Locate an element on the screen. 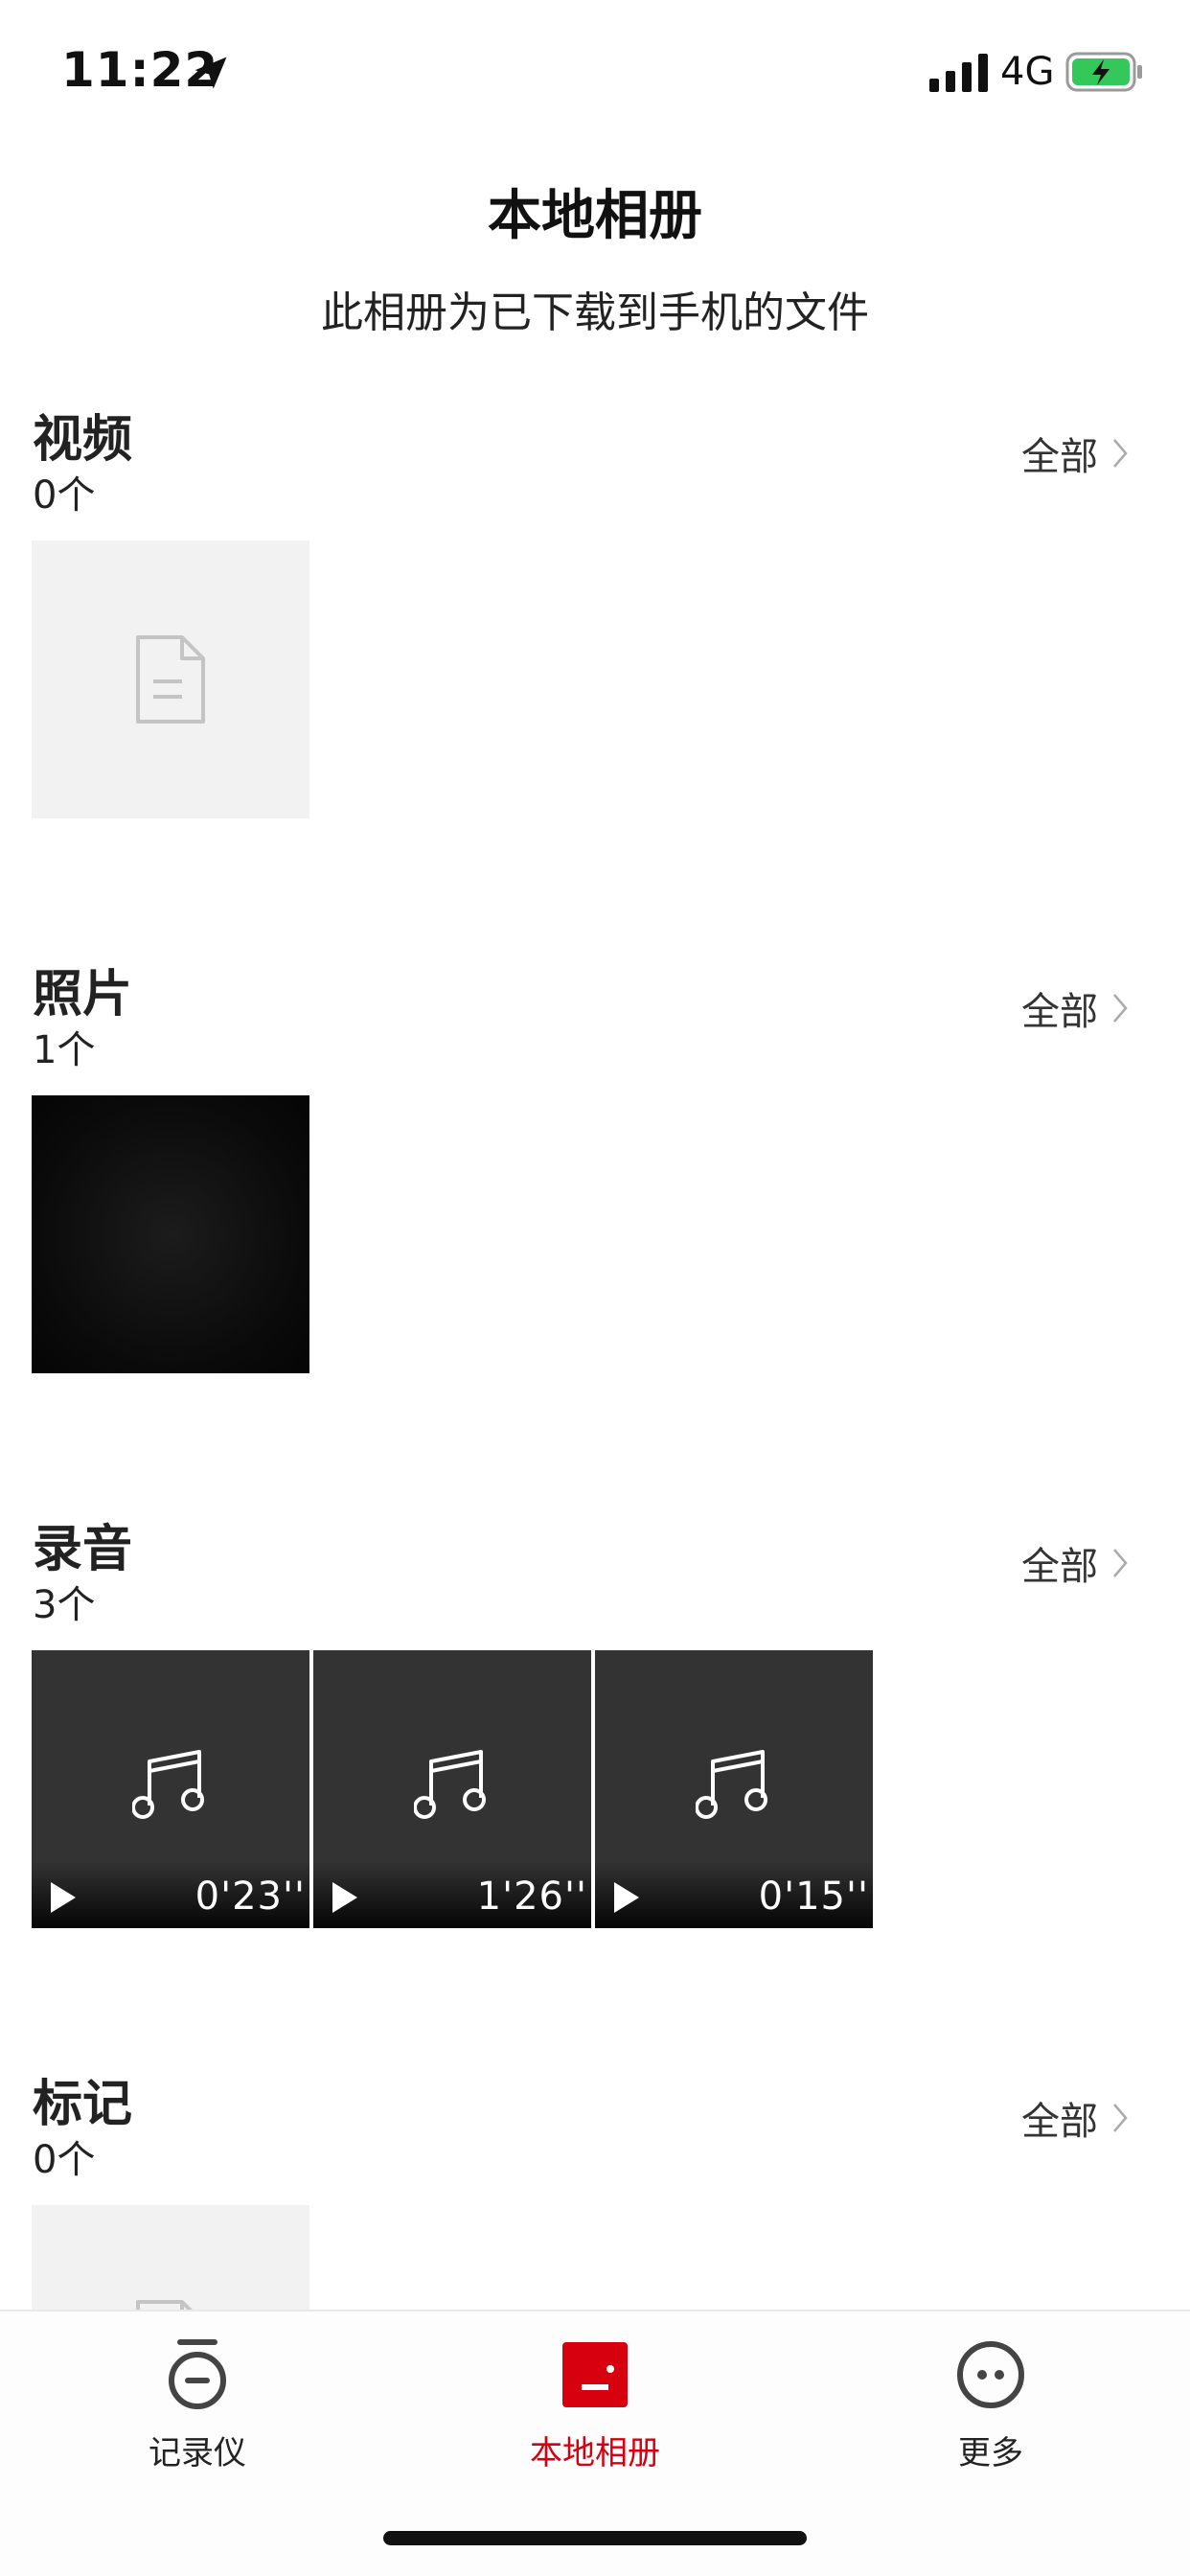 The width and height of the screenshot is (1190, 2576). page-subtitle: 此相册为已下载到手机的文件 is located at coordinates (595, 312).